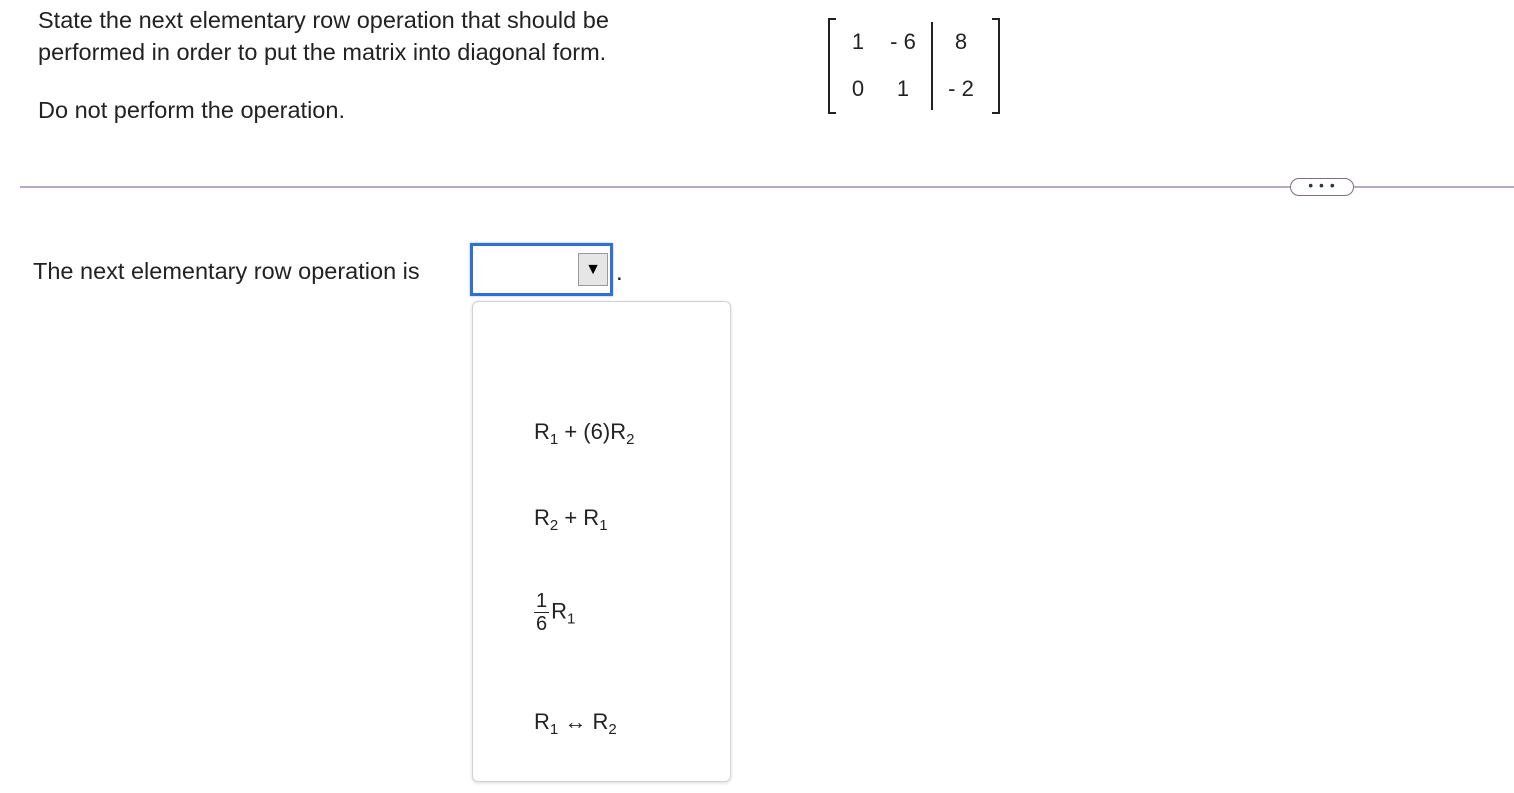 This screenshot has width=1514, height=793. Describe the element at coordinates (579, 517) in the screenshot. I see `option-text: + R` at that location.